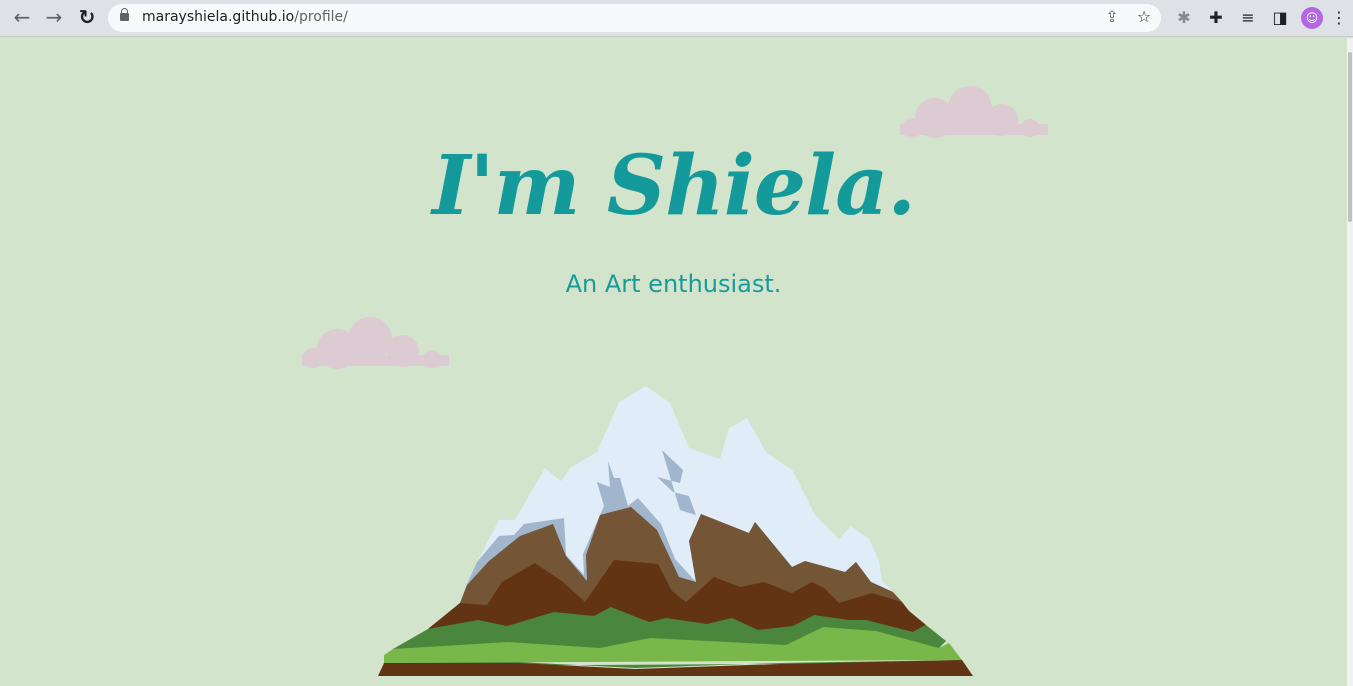  What do you see at coordinates (673, 284) in the screenshot?
I see `page-subtitle: An Art enthusiast.` at bounding box center [673, 284].